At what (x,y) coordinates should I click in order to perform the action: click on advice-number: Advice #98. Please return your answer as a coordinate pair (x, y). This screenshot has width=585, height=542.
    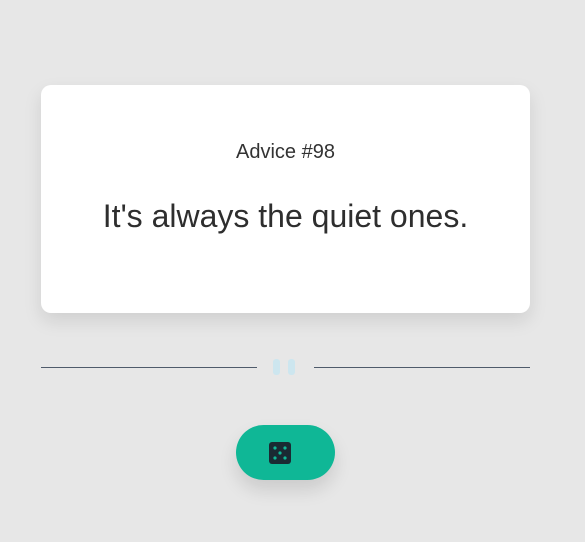
    Looking at the image, I should click on (285, 152).